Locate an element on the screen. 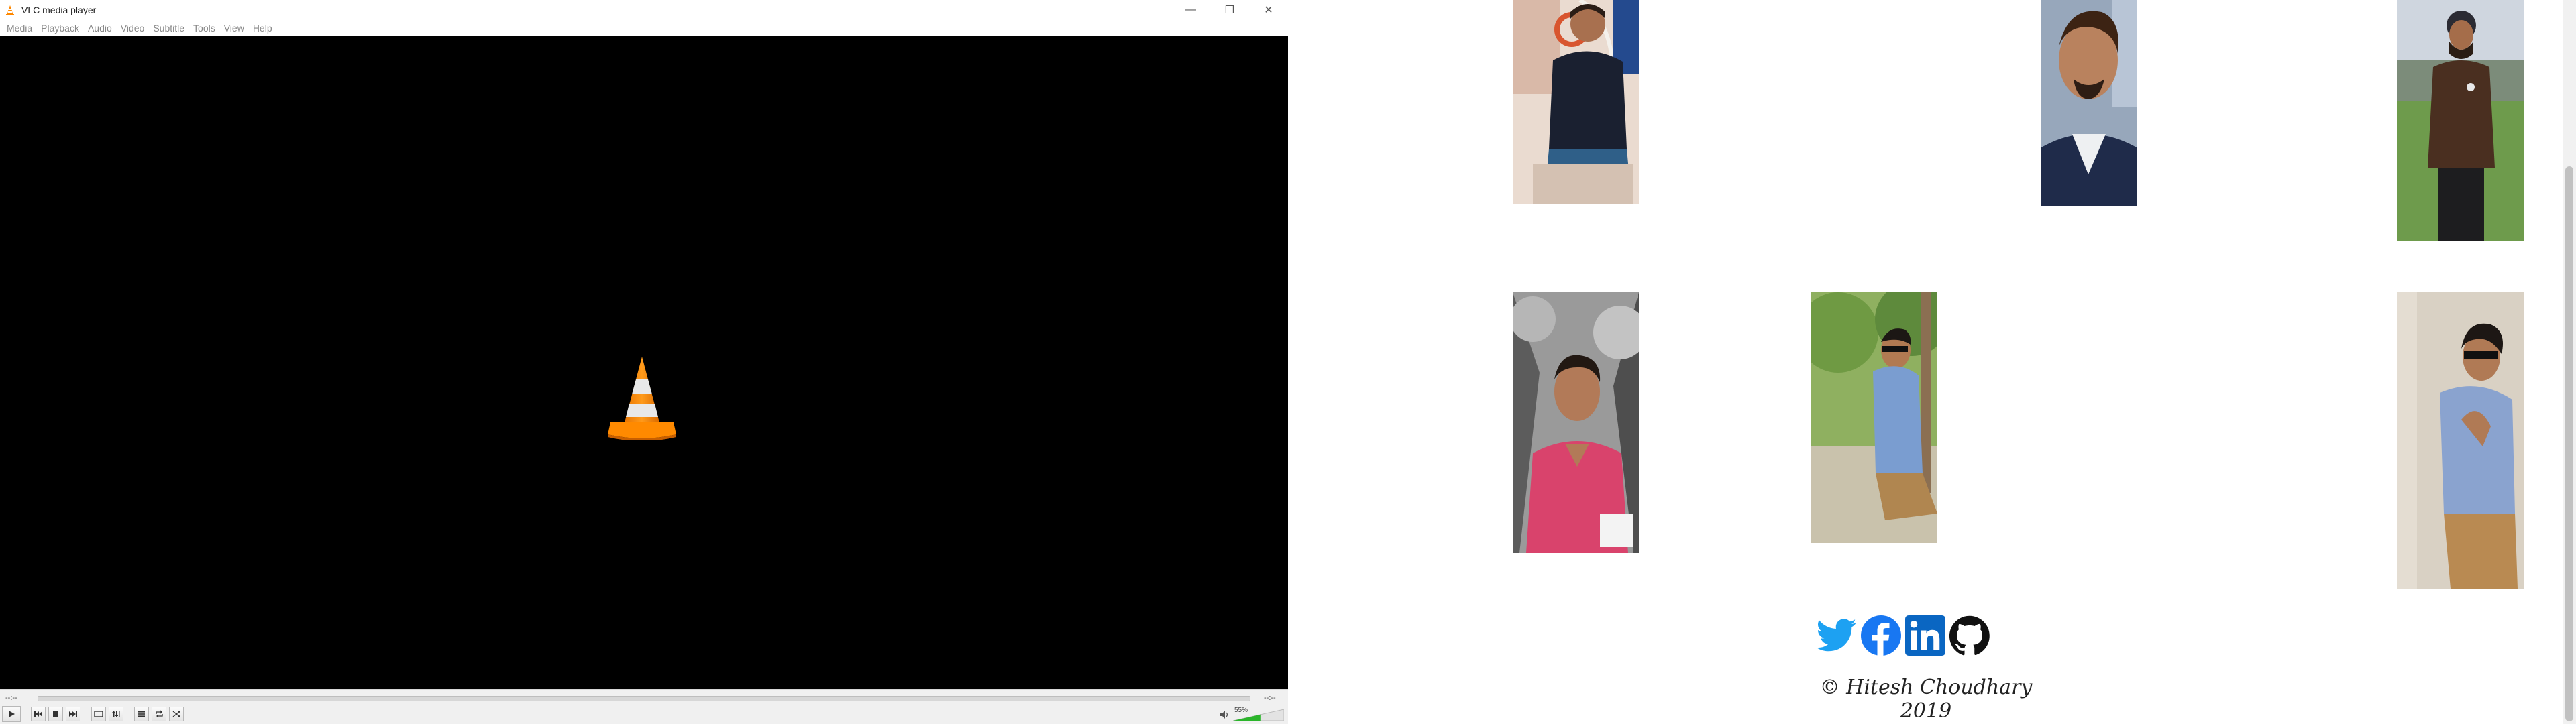 This screenshot has height=724, width=2576. menu-playback: Playback is located at coordinates (61, 28).